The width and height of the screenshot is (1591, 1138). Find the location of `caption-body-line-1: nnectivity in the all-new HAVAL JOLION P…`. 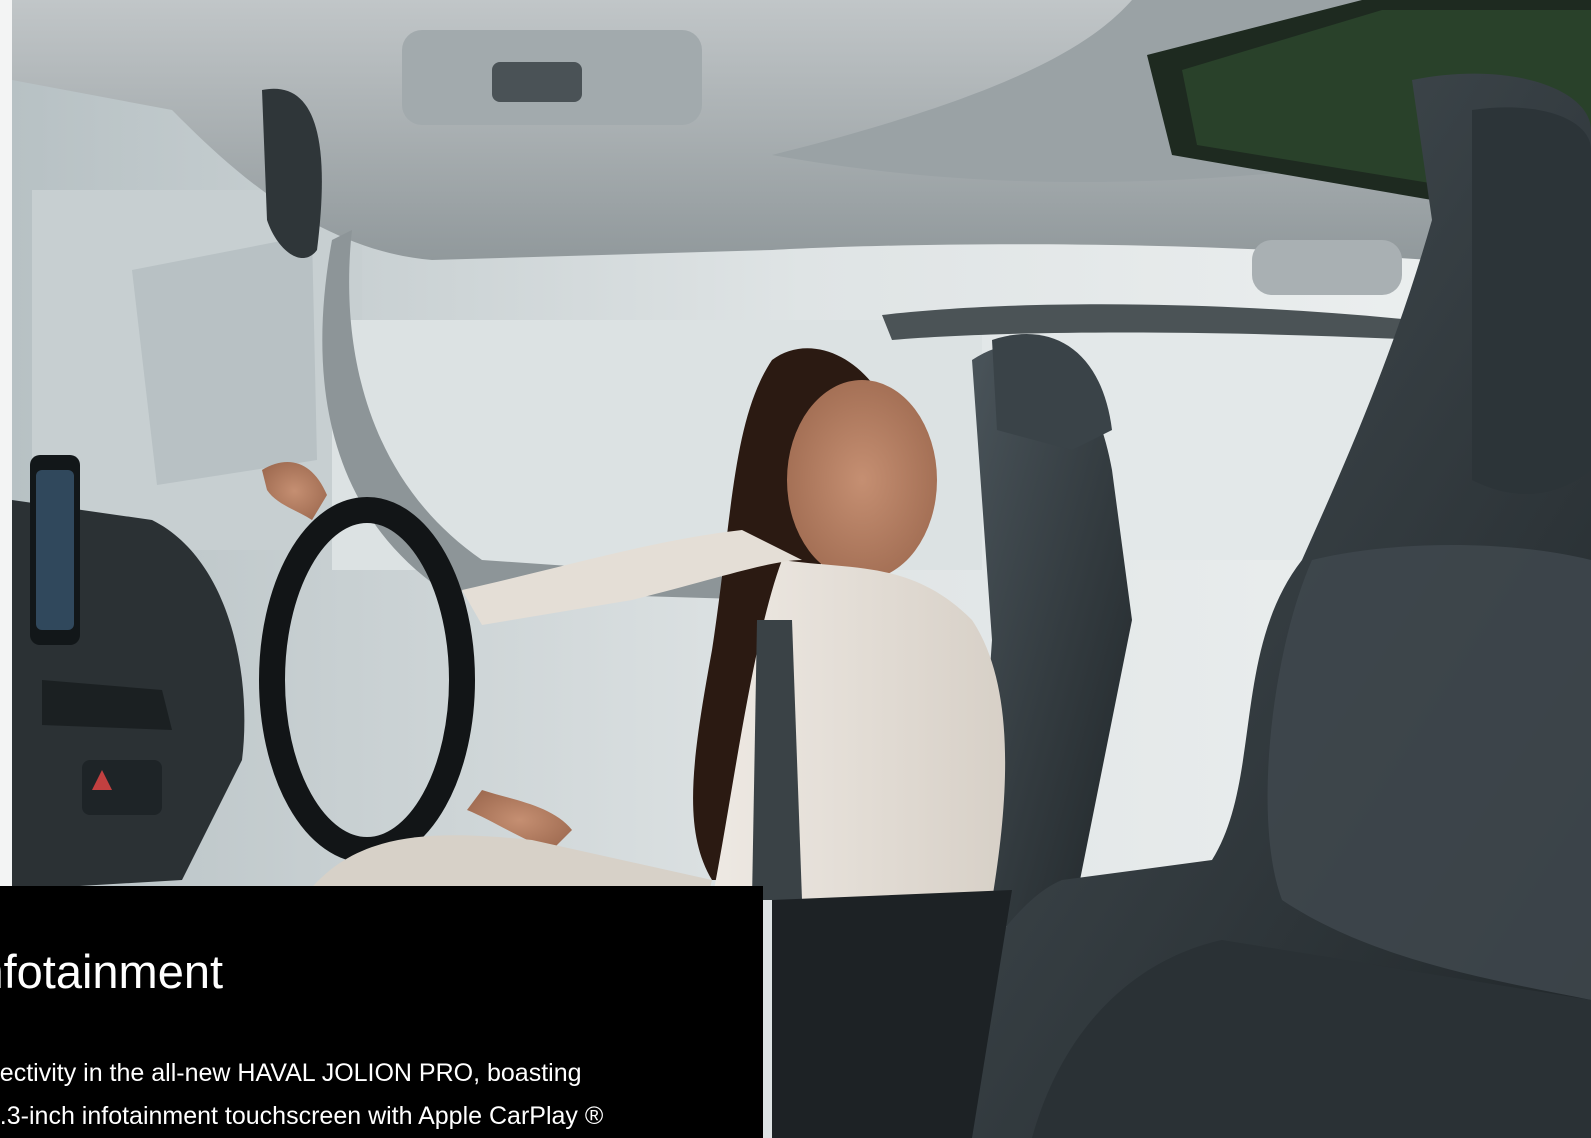

caption-body-line-1: nnectivity in the all-new HAVAL JOLION P… is located at coordinates (291, 1073).